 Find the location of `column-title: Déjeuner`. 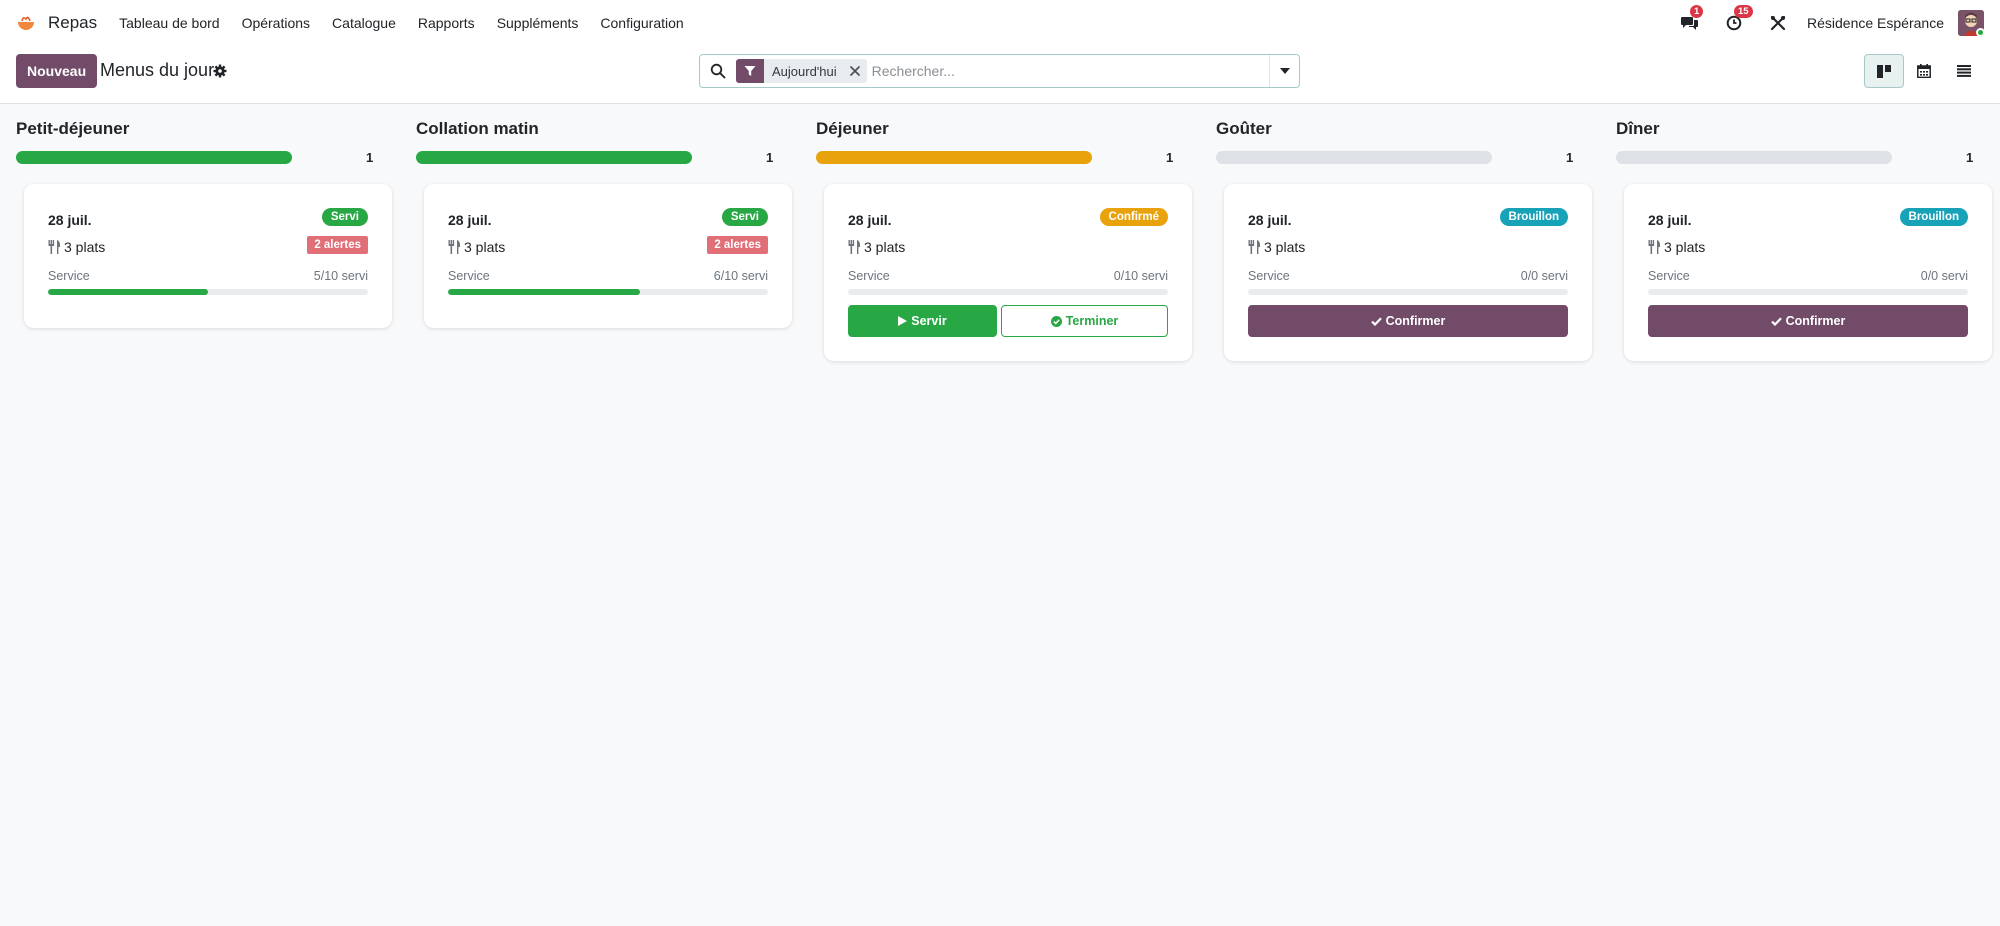

column-title: Déjeuner is located at coordinates (852, 129).